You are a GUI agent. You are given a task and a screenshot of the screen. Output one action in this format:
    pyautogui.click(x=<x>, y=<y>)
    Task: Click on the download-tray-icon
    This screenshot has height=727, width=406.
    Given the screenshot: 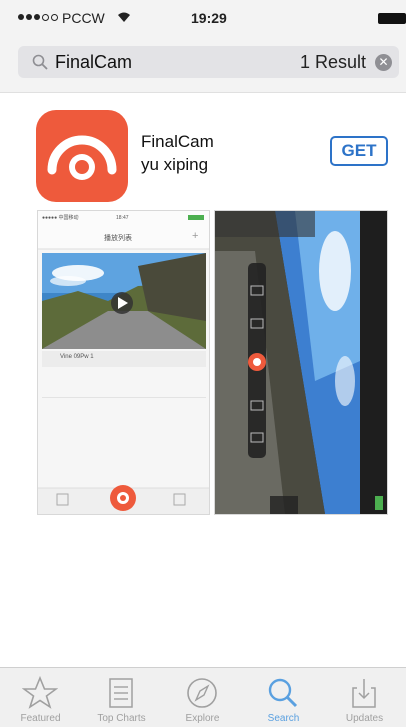 What is the action you would take?
    pyautogui.click(x=364, y=693)
    